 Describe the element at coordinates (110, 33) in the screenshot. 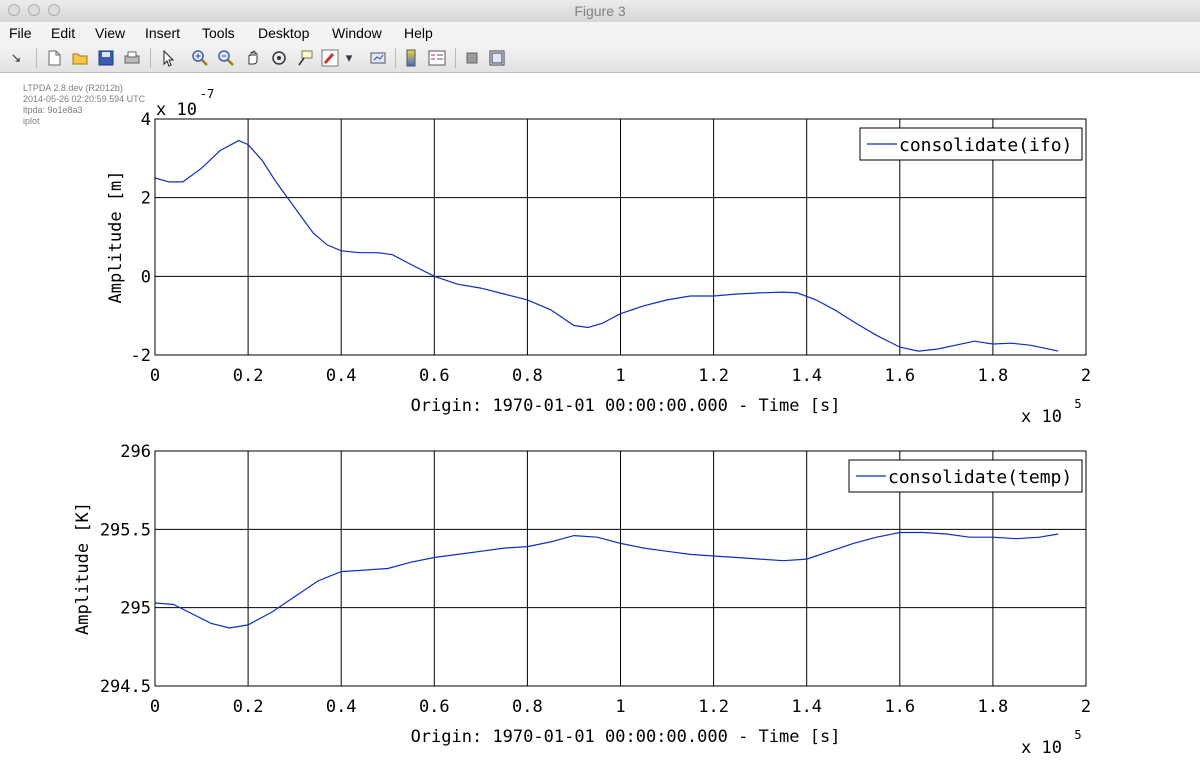

I see `menu-view: View` at that location.